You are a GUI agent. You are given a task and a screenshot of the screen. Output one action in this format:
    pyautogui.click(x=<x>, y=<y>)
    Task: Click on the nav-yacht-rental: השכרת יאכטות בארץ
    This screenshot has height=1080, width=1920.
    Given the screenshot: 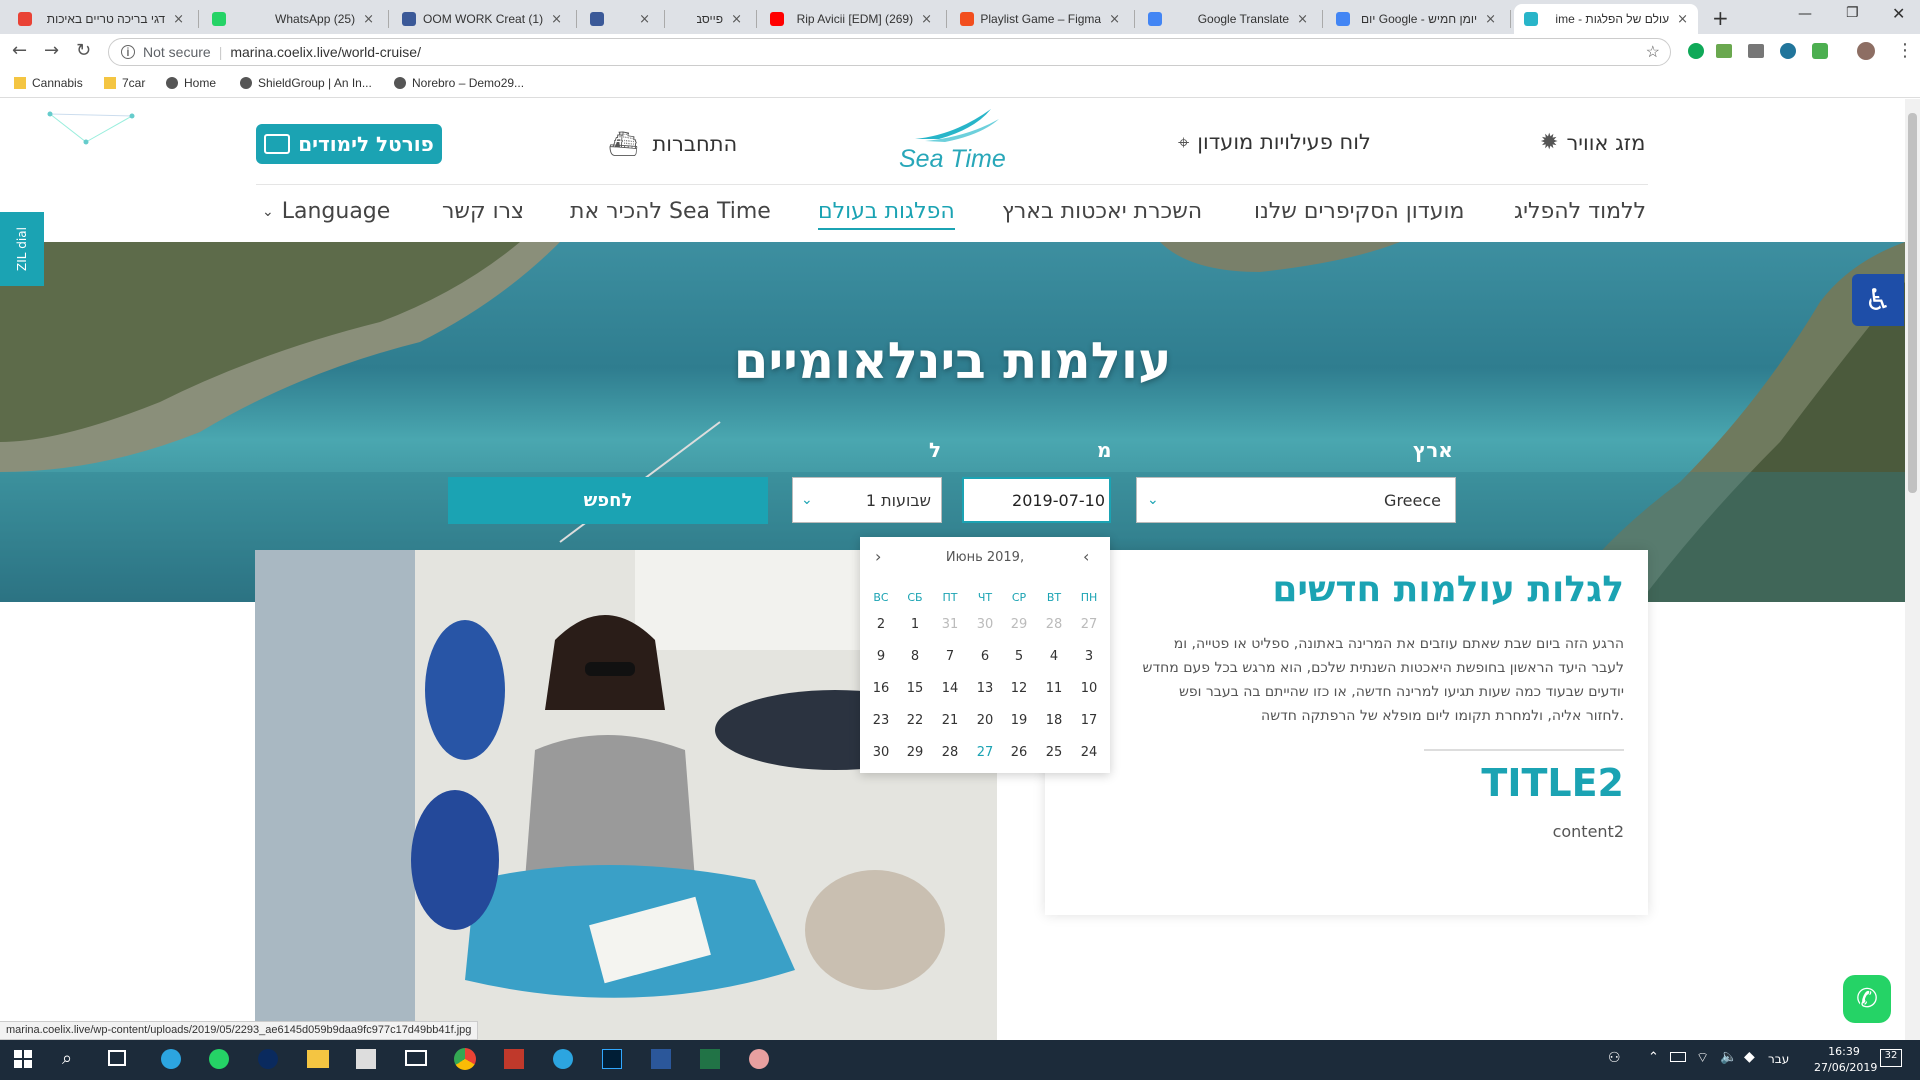 What is the action you would take?
    pyautogui.click(x=1102, y=211)
    